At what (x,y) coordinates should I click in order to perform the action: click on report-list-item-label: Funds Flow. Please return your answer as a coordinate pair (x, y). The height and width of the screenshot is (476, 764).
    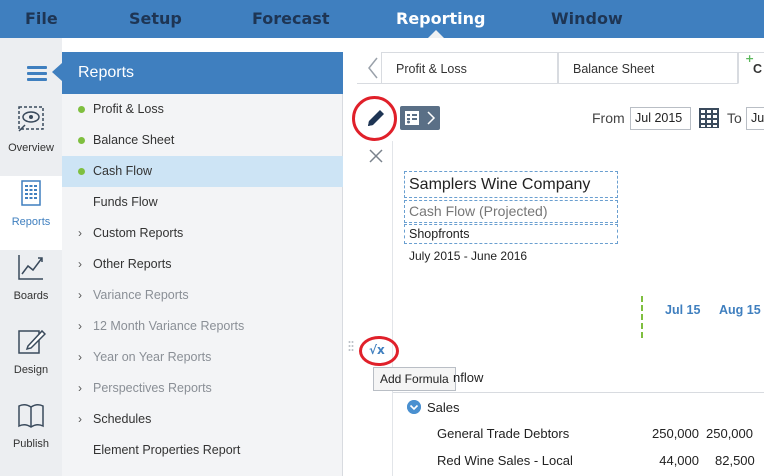
    Looking at the image, I should click on (125, 202).